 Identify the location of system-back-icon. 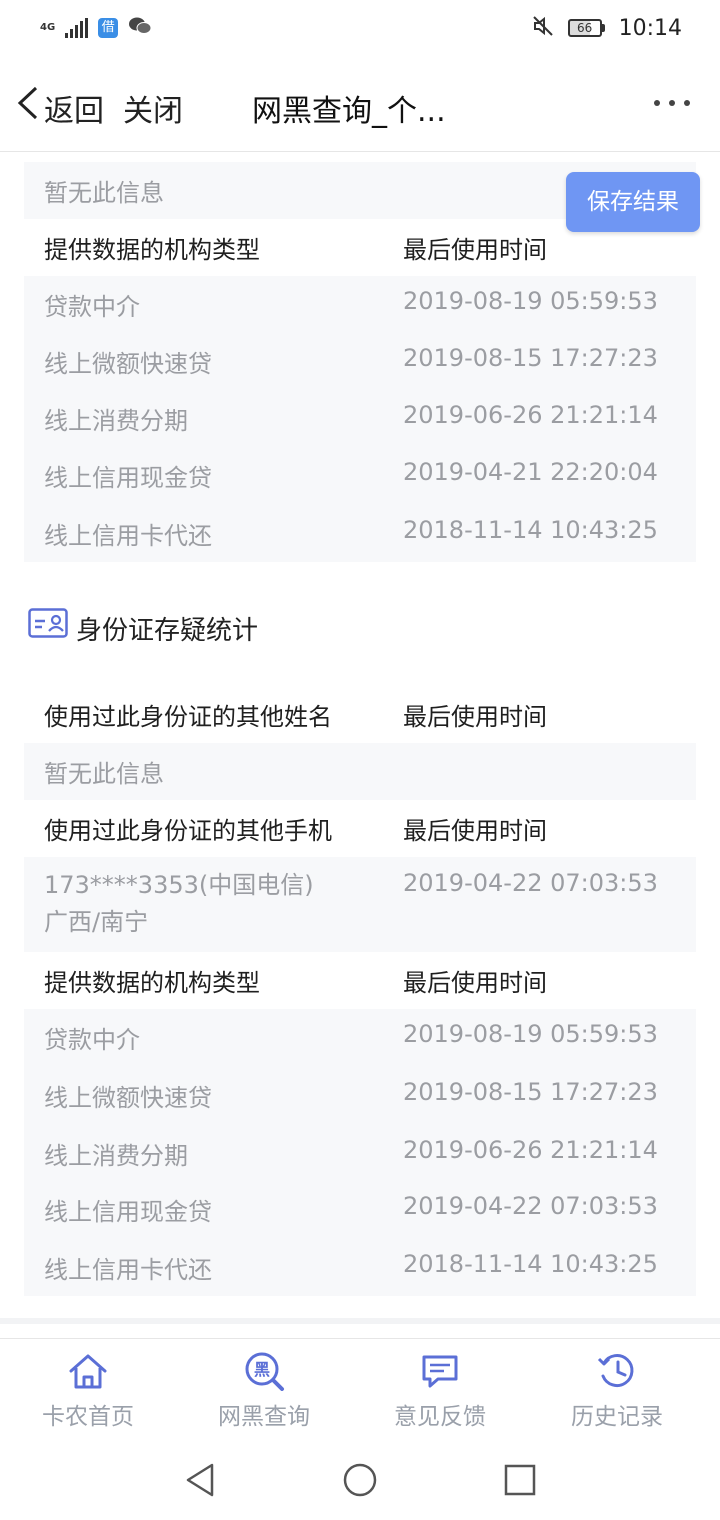
(200, 1480).